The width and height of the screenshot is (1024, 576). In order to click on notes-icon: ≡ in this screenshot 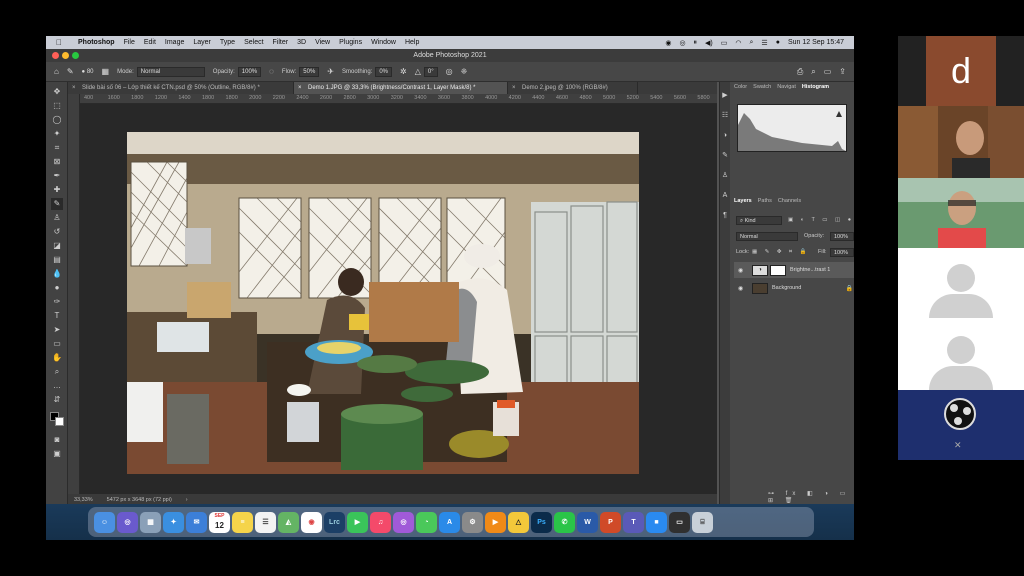, I will do `click(242, 522)`.